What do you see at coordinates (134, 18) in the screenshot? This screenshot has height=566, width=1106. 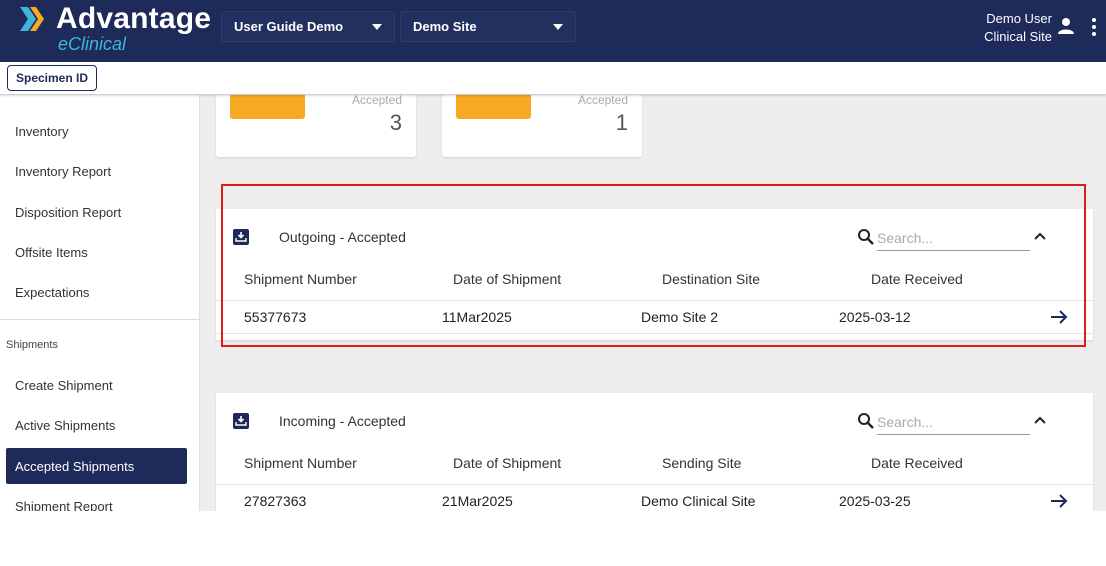 I see `logo-title: Advantage` at bounding box center [134, 18].